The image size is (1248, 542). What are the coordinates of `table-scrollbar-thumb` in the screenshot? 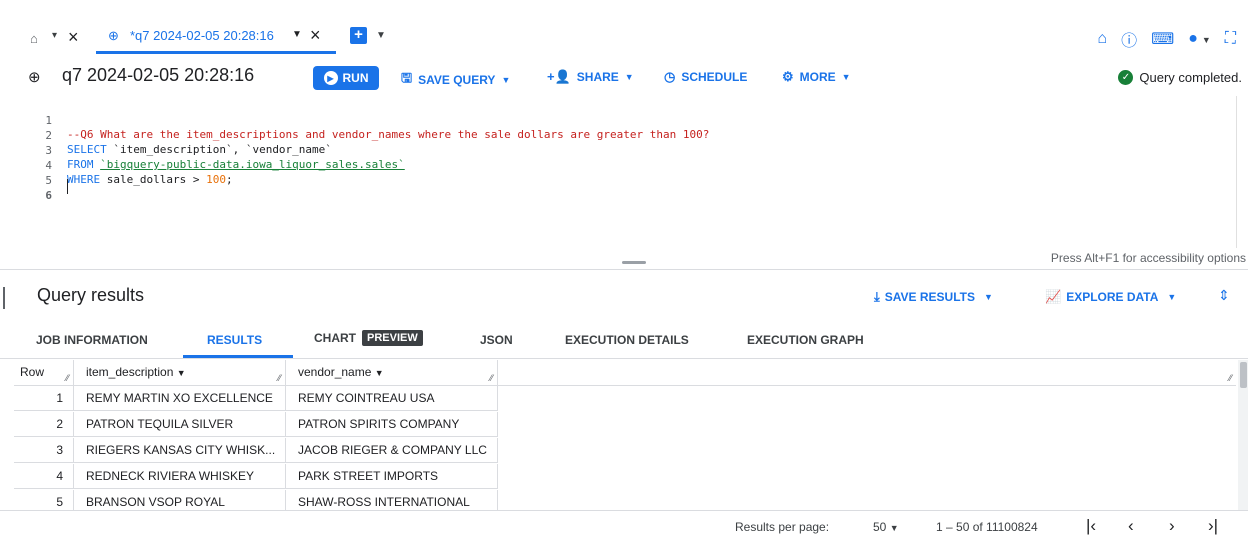 It's located at (1243, 375).